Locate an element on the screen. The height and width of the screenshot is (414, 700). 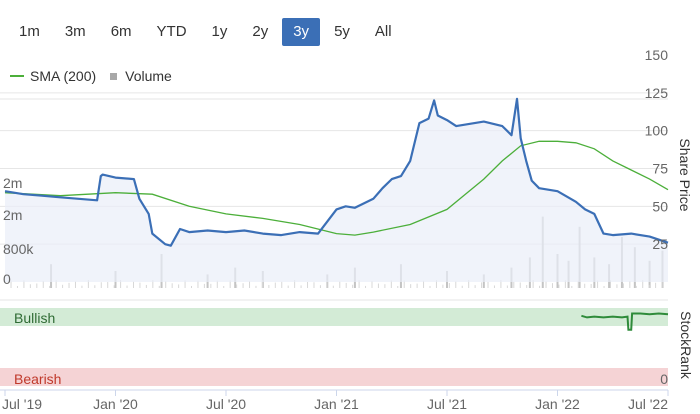
x-tick-label: Jul '22 is located at coordinates (648, 404).